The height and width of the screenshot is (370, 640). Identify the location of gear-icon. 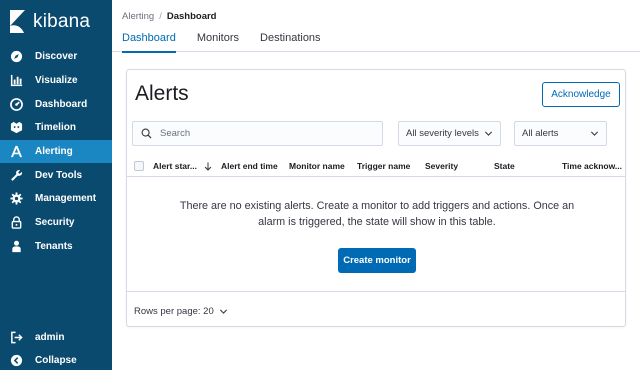
(16, 199).